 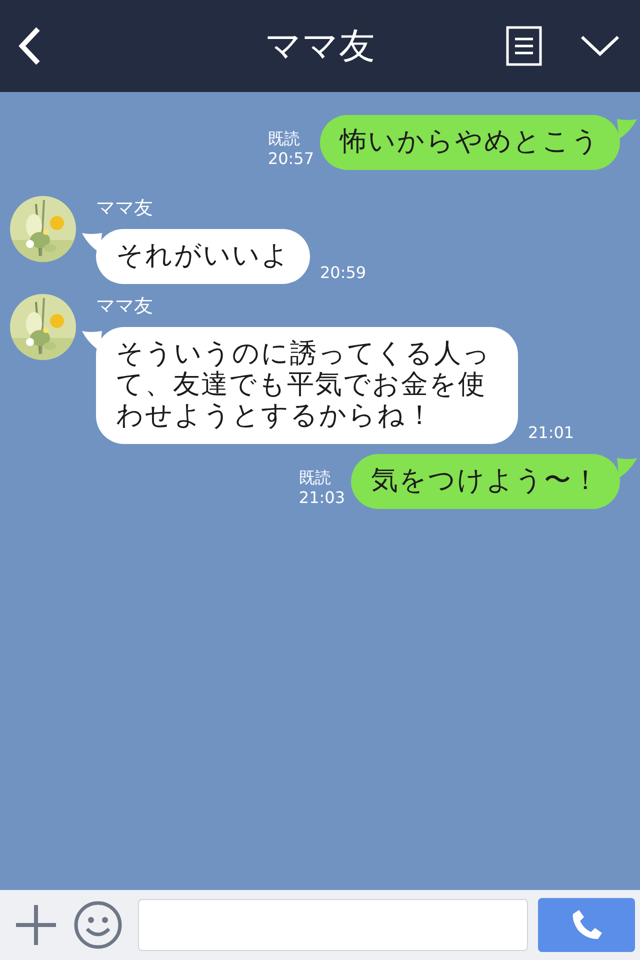 What do you see at coordinates (30, 46) in the screenshot?
I see `back-icon` at bounding box center [30, 46].